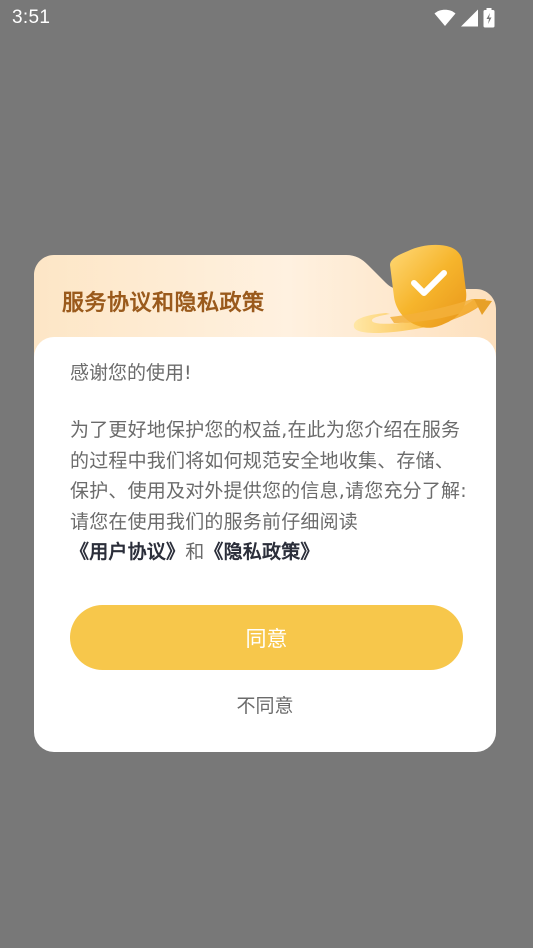 Image resolution: width=533 pixels, height=948 pixels. I want to click on disagree-button: 不同意, so click(265, 704).